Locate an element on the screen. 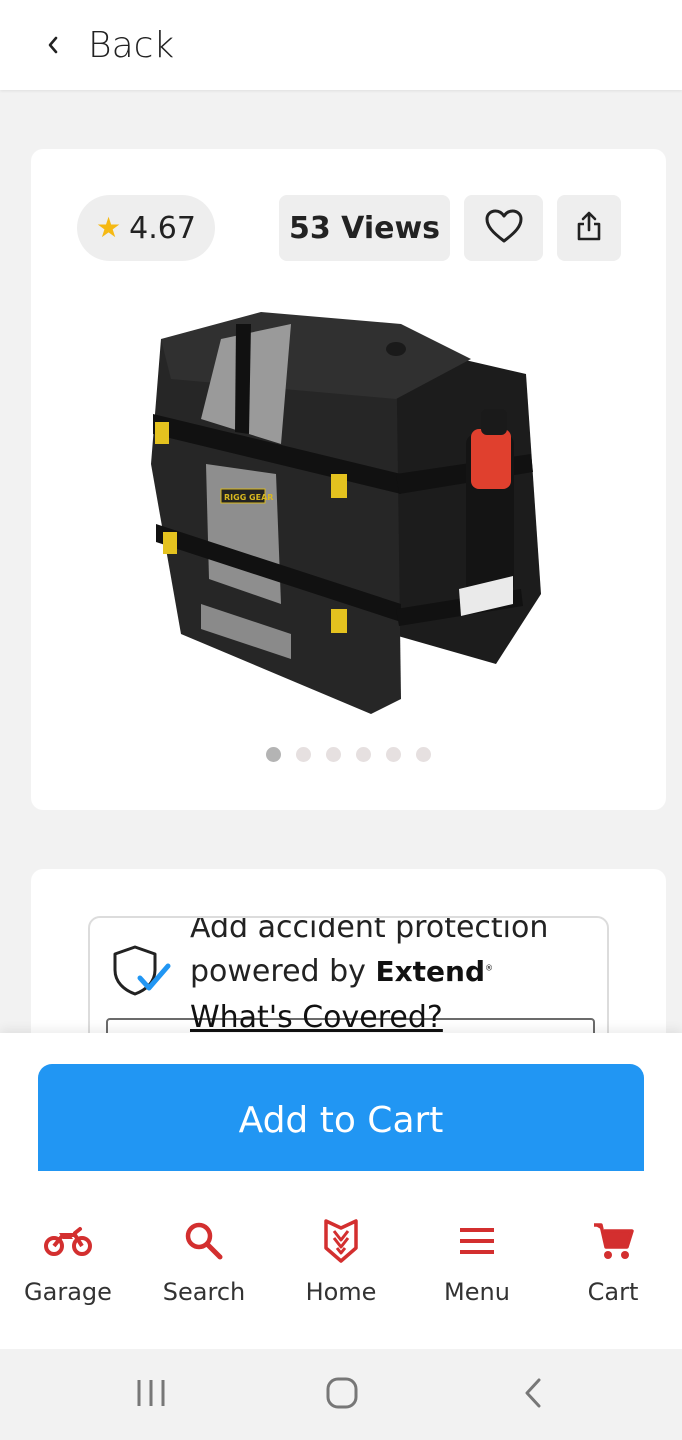 The image size is (682, 1440). back-button: Back is located at coordinates (107, 45).